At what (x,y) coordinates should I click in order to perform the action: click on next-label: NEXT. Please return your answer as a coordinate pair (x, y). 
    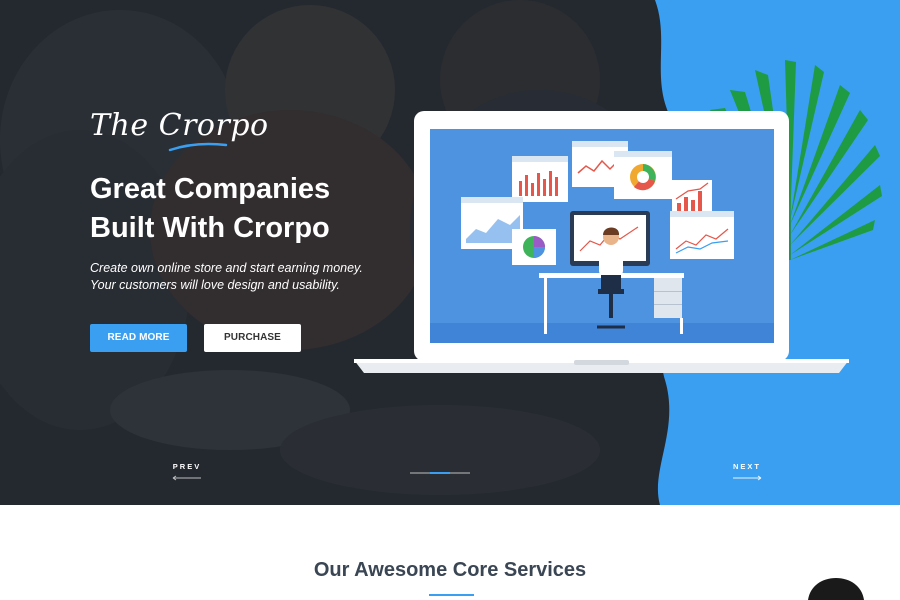
    Looking at the image, I should click on (746, 466).